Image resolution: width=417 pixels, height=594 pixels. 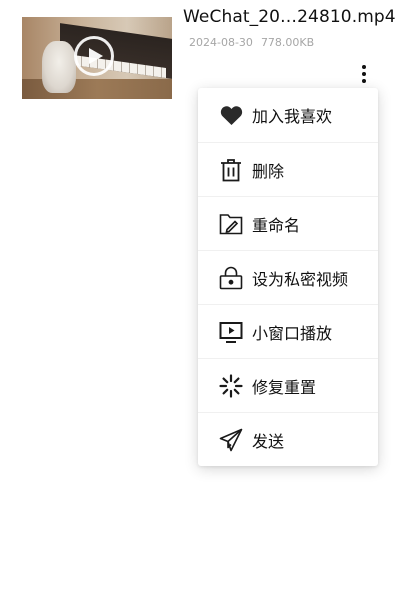 I want to click on menu-item-favorite: 加入我喜欢, so click(x=288, y=115).